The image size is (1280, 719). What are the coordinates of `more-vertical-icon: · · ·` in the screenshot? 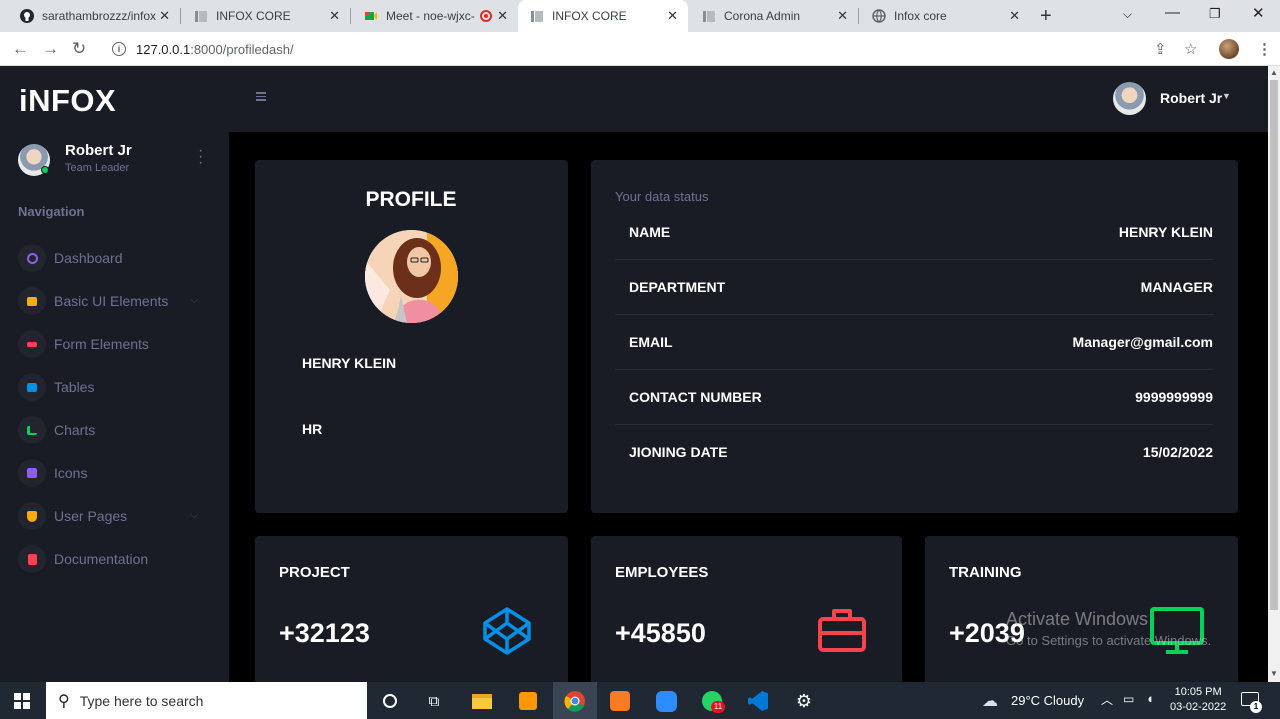 It's located at (200, 157).